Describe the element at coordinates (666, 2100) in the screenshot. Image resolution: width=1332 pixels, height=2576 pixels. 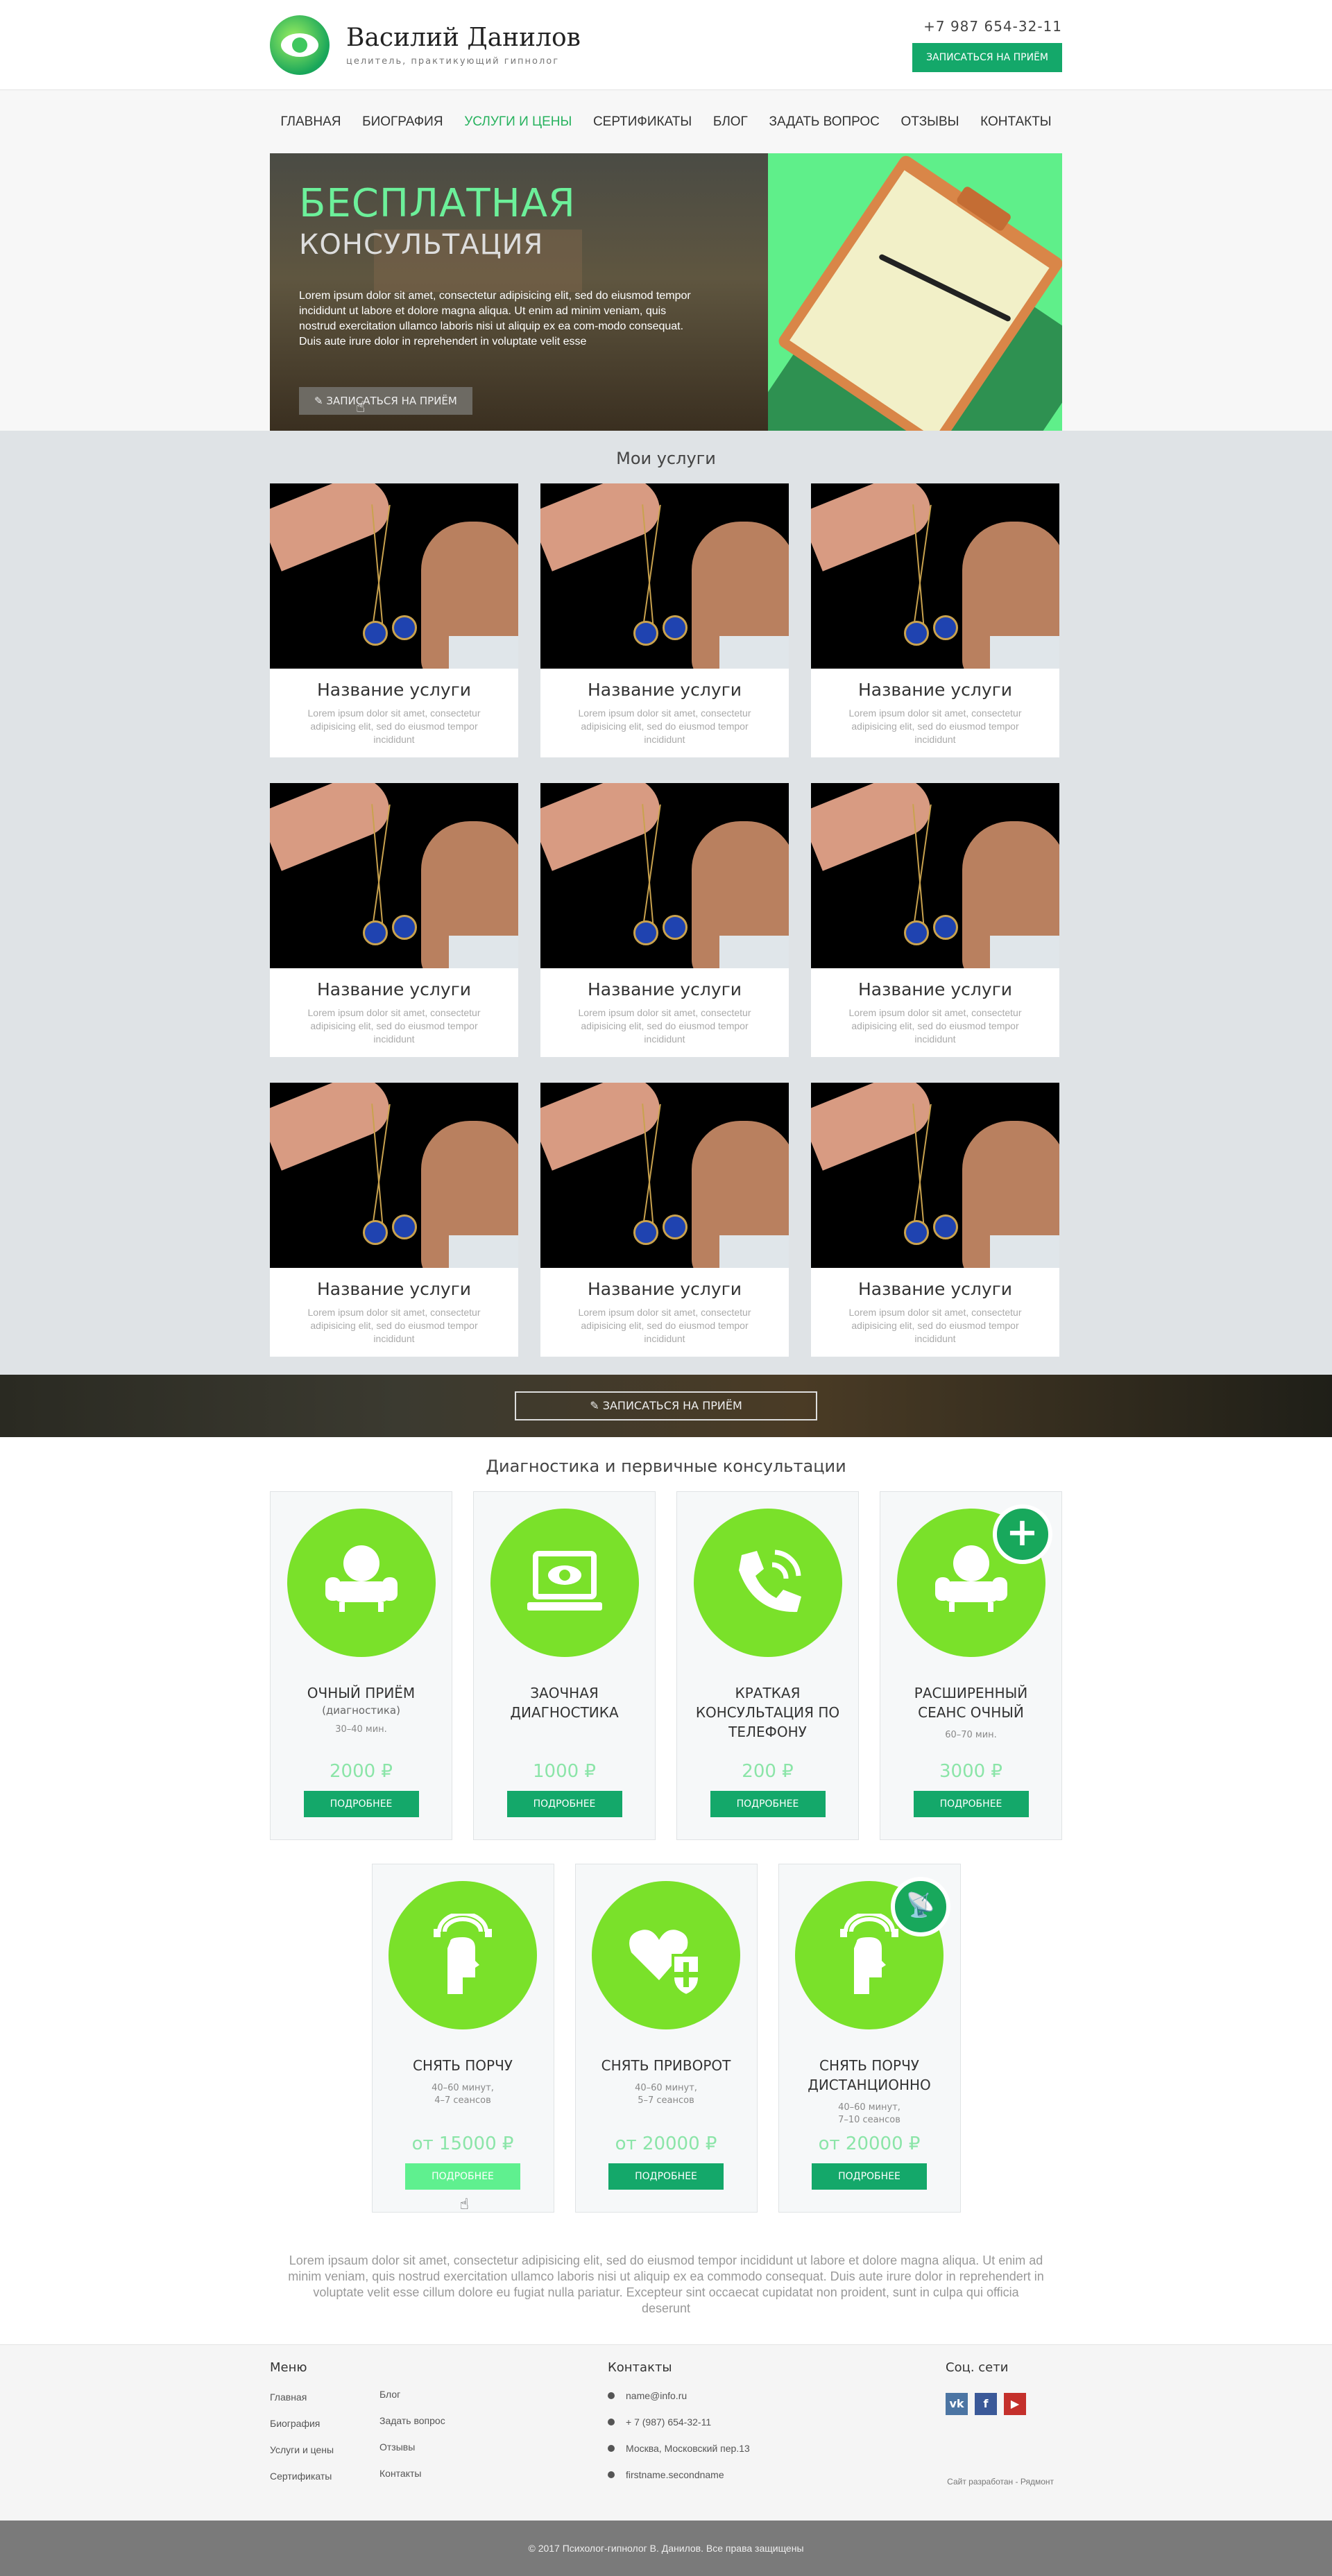
I see `sessions-line: 5–7 сеансов` at that location.